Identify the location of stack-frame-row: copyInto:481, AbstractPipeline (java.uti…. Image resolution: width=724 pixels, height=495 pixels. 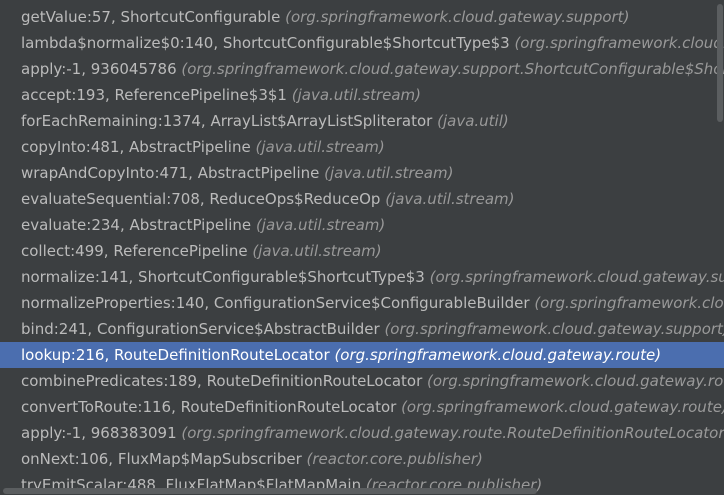
(362, 147).